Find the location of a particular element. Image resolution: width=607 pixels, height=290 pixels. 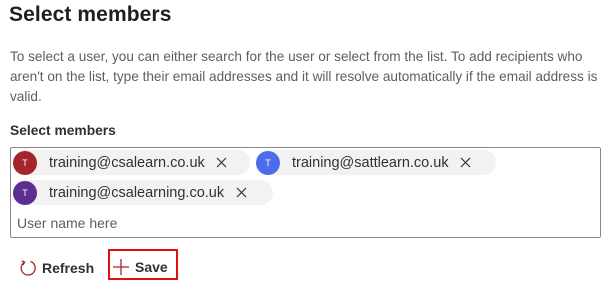

refresh-icon is located at coordinates (28, 268).